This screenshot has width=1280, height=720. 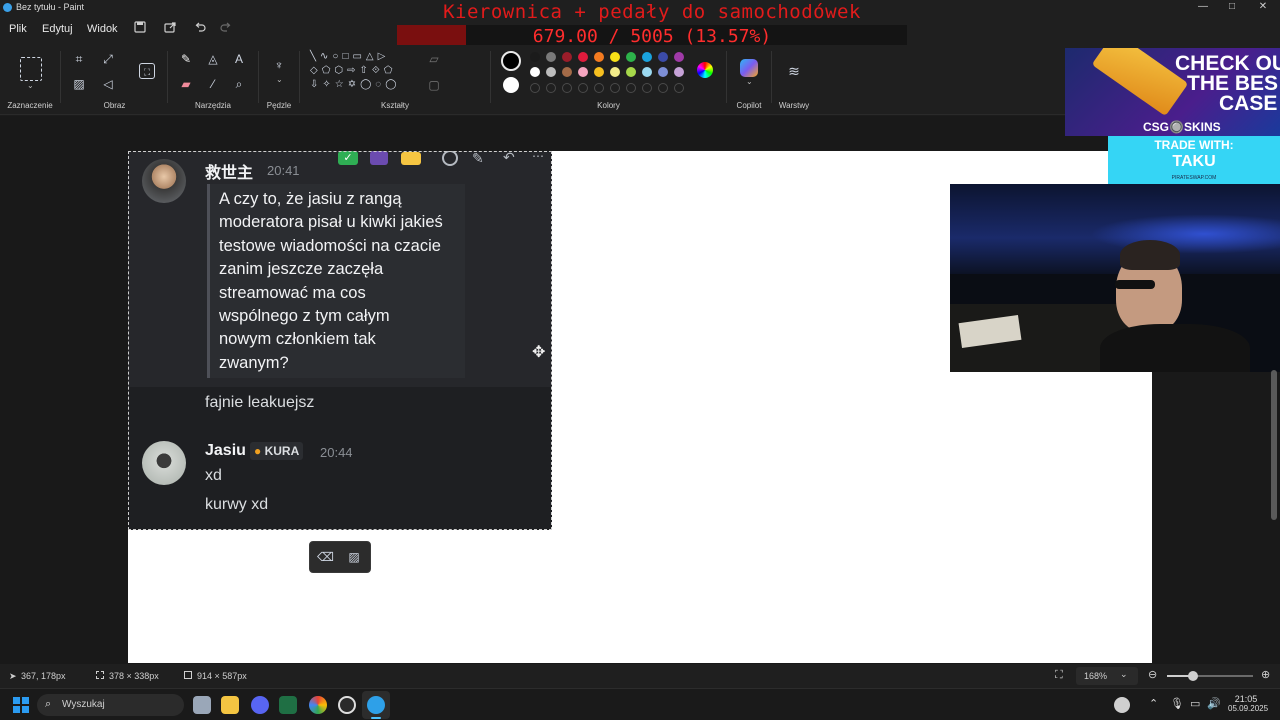 I want to click on selection-dropdown-chevron-icon: ⌄, so click(x=30, y=85).